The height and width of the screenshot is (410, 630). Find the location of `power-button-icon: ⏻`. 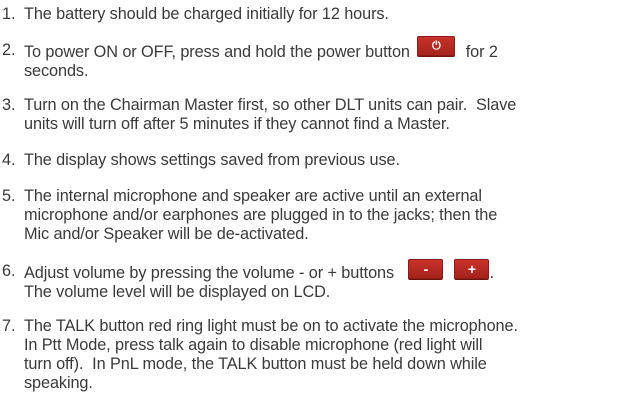

power-button-icon: ⏻ is located at coordinates (436, 46).